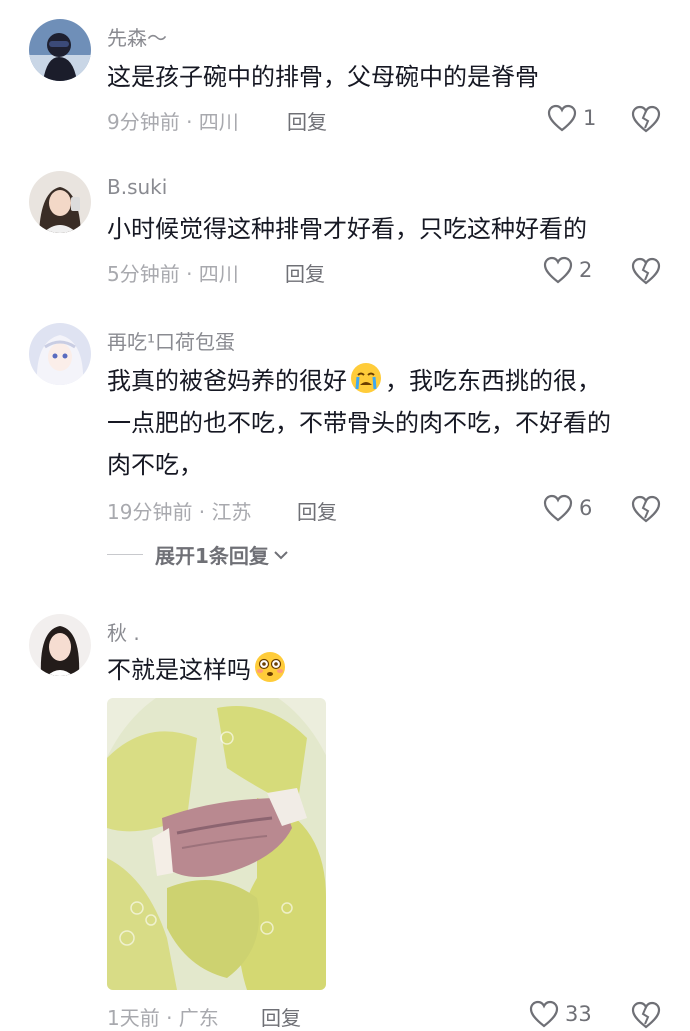 The image size is (690, 1031). Describe the element at coordinates (347, 229) in the screenshot. I see `comment-text: 小时候觉得这种排骨才好看，只吃这种好看的` at that location.